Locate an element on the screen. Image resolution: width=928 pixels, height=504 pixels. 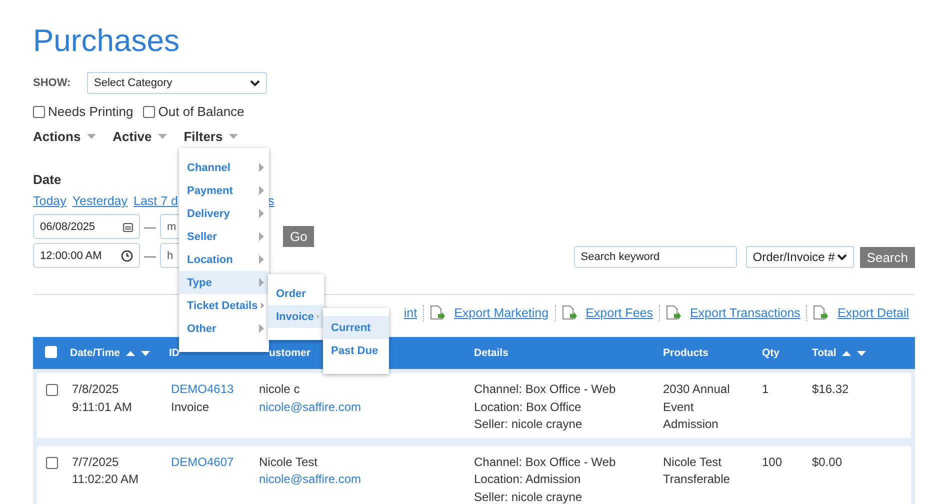
total-text: $0.00 is located at coordinates (828, 462).